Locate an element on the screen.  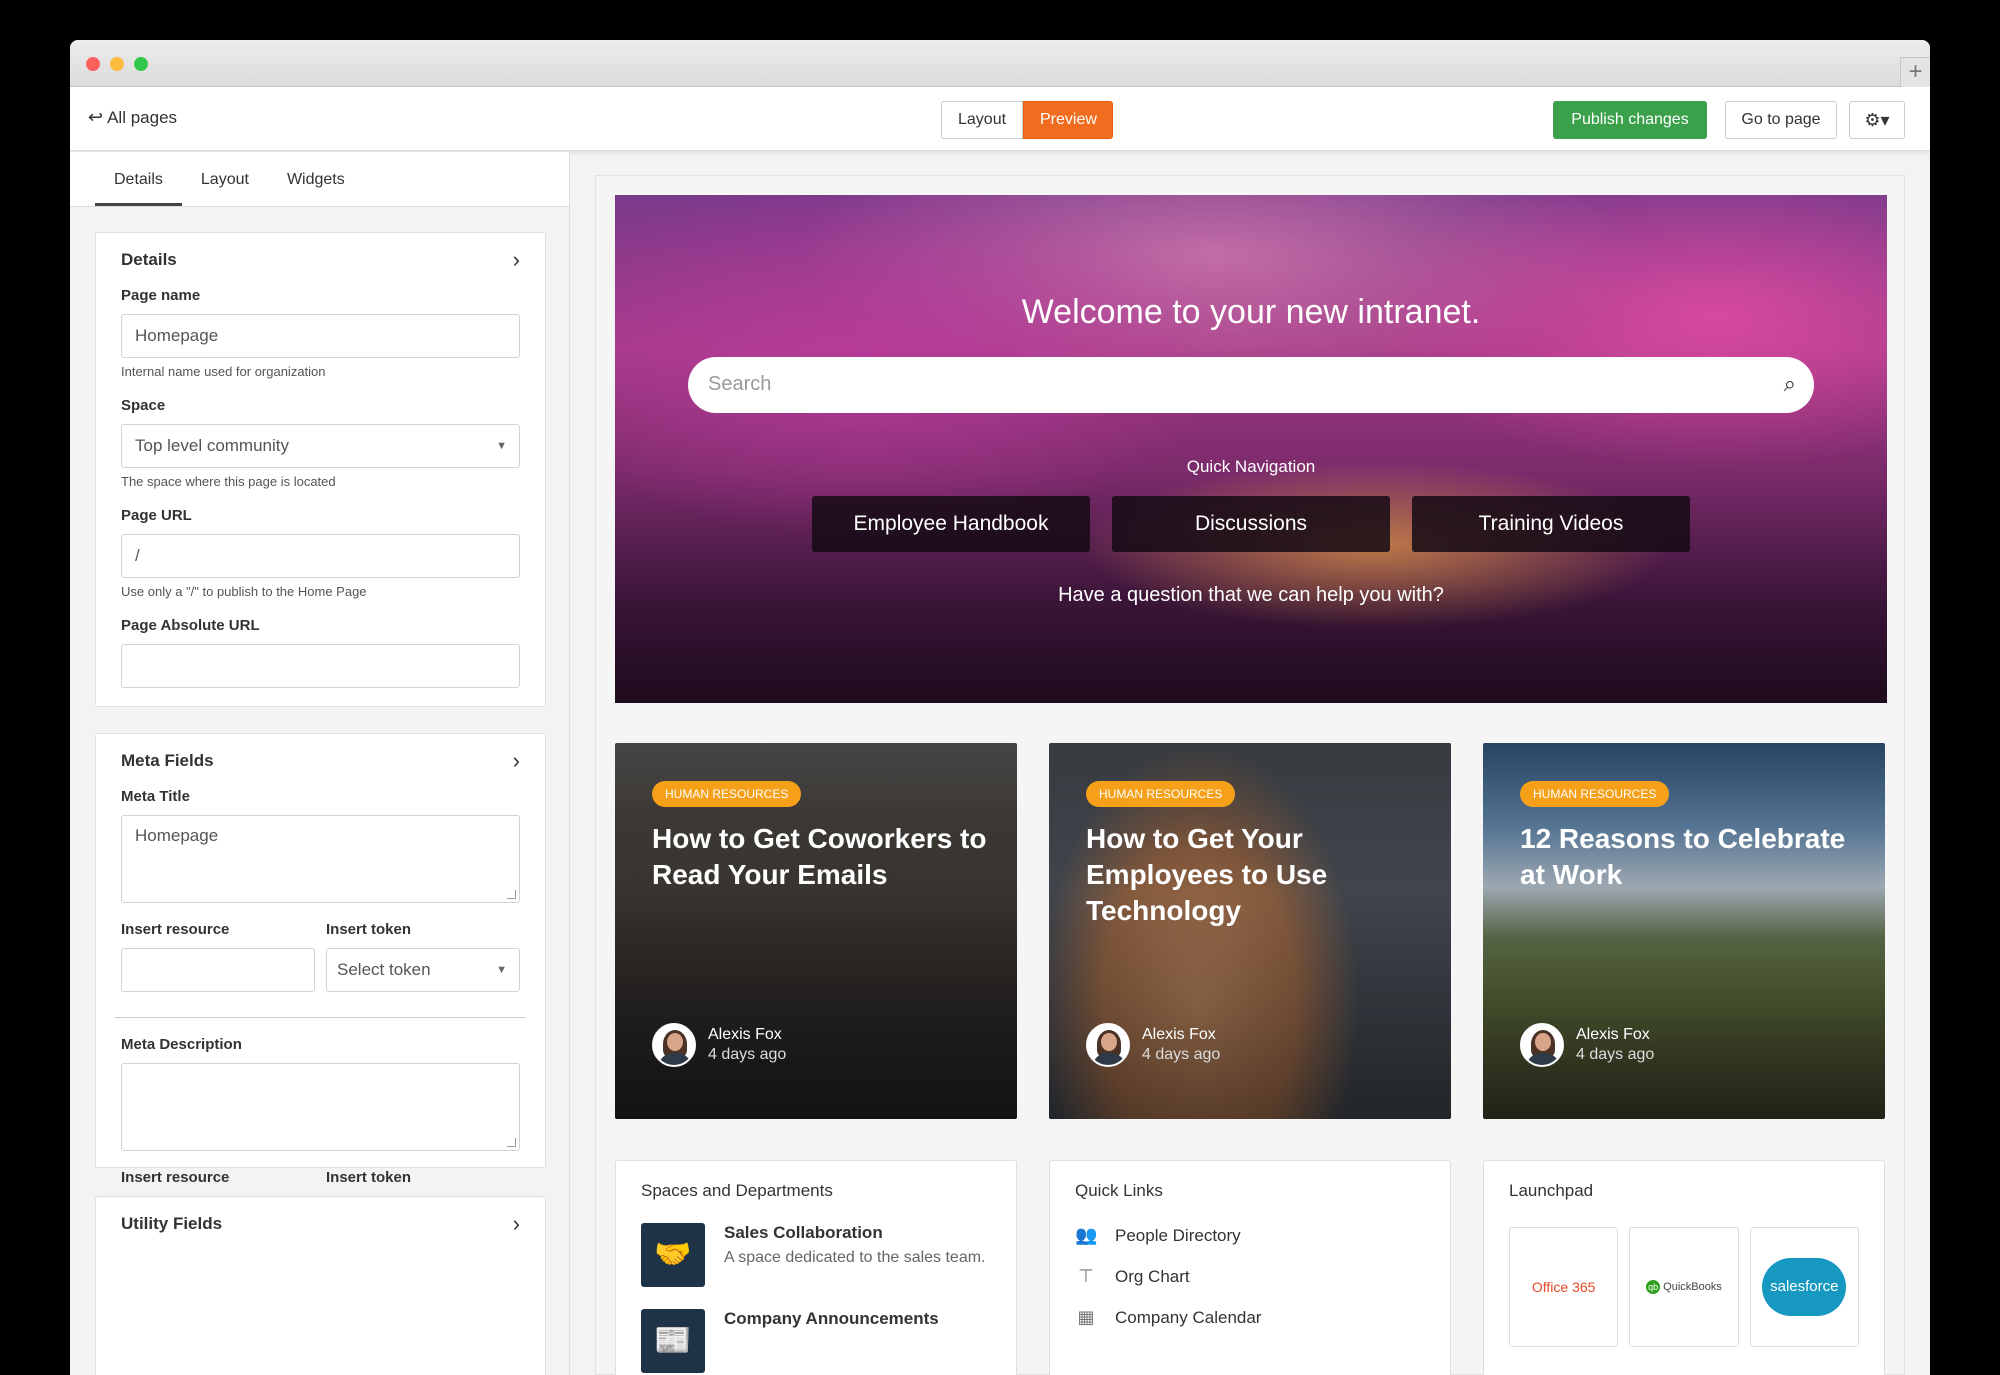
page-absolute-url-label: Page Absolute URL is located at coordinates (190, 625).